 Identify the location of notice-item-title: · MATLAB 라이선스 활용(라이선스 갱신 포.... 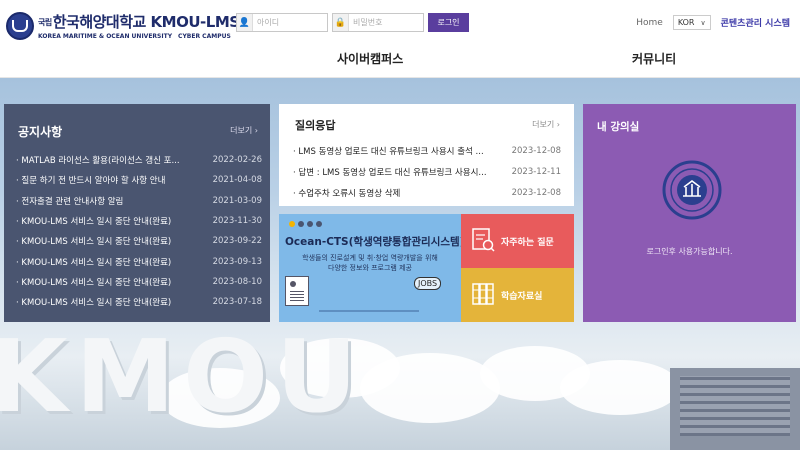
(98, 161).